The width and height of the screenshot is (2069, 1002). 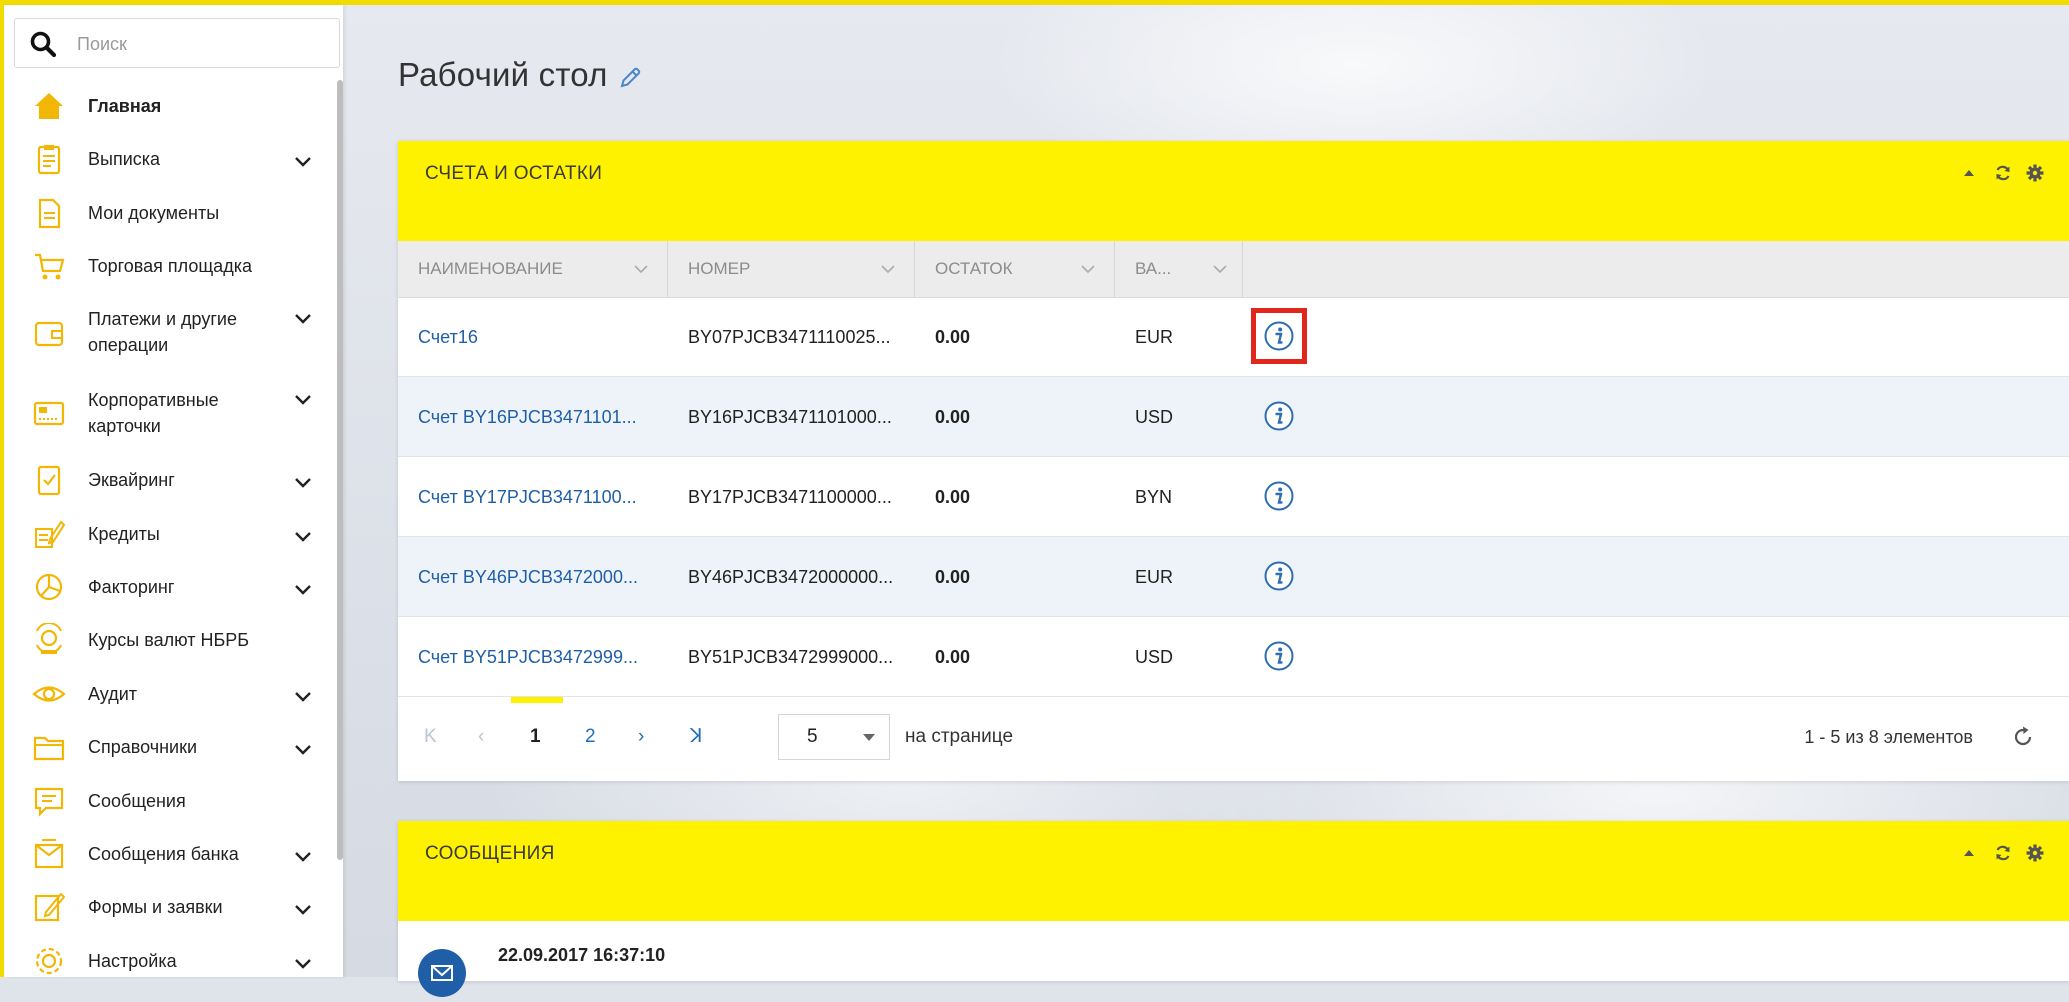 I want to click on page-2-button: 2, so click(x=590, y=737).